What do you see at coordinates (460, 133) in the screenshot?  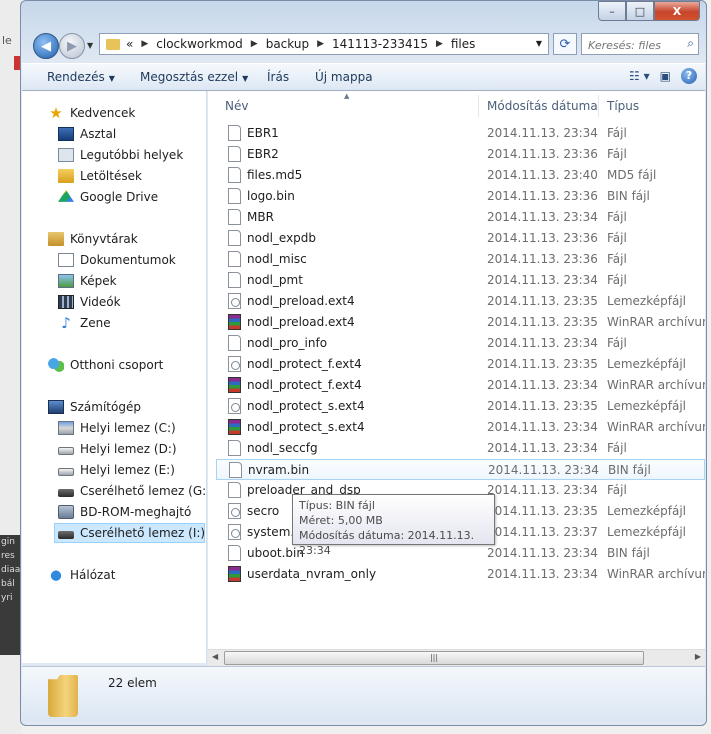 I see `table-row: EBR1 2014.11.13. 23:34 Fájl` at bounding box center [460, 133].